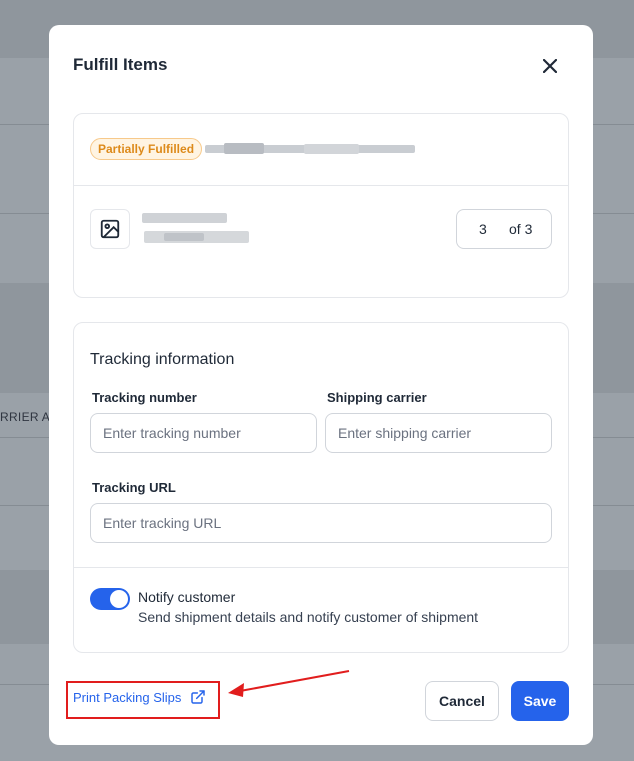  What do you see at coordinates (119, 599) in the screenshot?
I see `toggle-knob` at bounding box center [119, 599].